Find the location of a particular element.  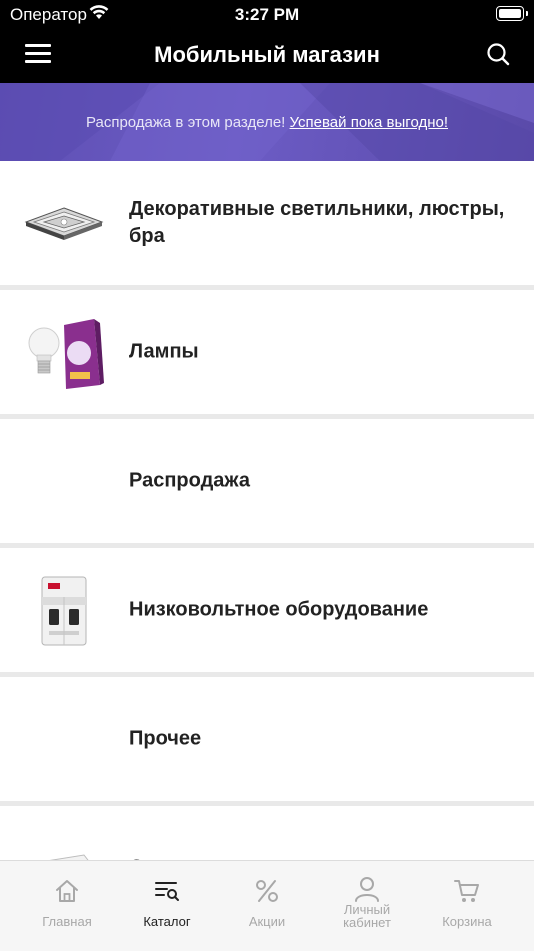

tab-promotions: Акции is located at coordinates (267, 906).